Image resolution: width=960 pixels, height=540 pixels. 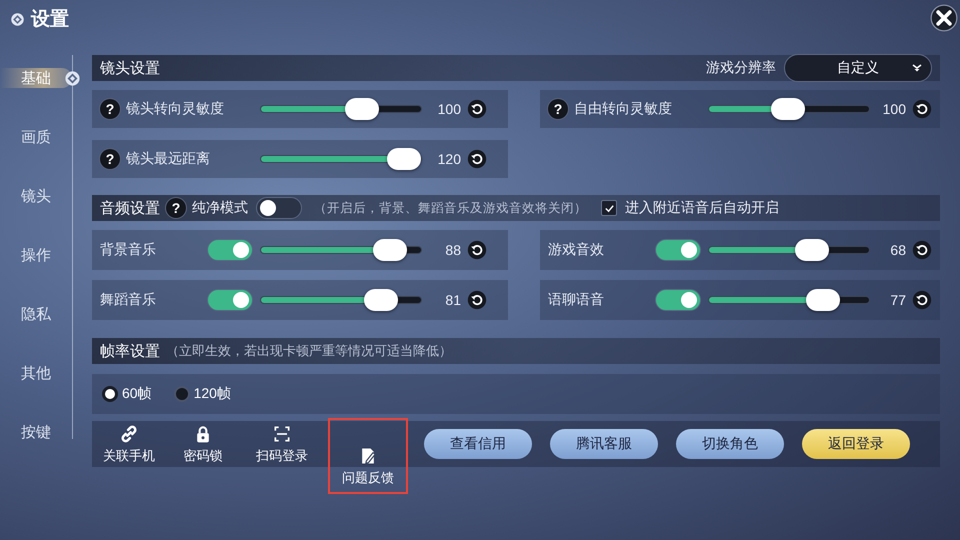 I want to click on close-icon, so click(x=944, y=18).